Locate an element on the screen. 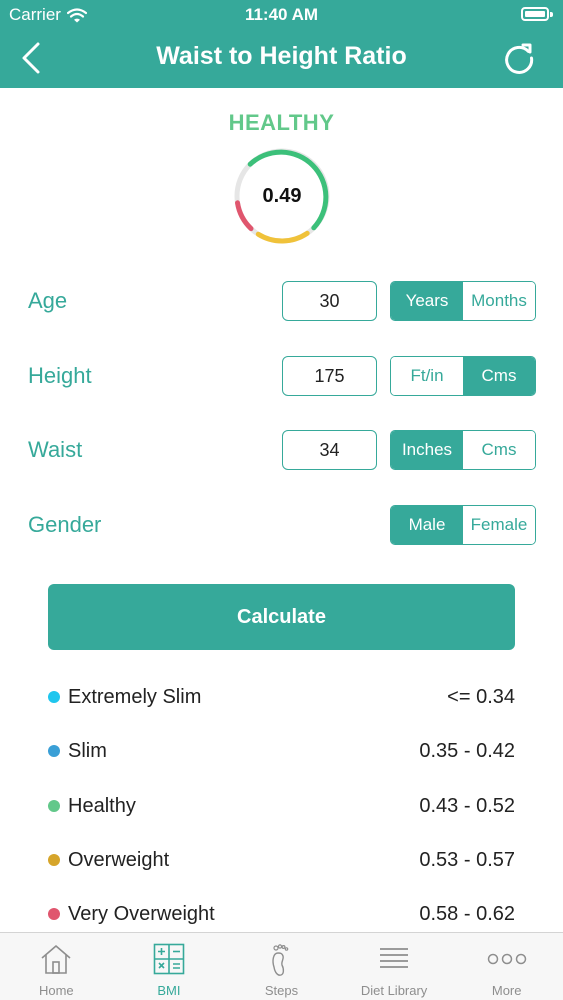 Image resolution: width=563 pixels, height=1000 pixels. legend-item: Overweight 0.53 - 0.57 is located at coordinates (281, 860).